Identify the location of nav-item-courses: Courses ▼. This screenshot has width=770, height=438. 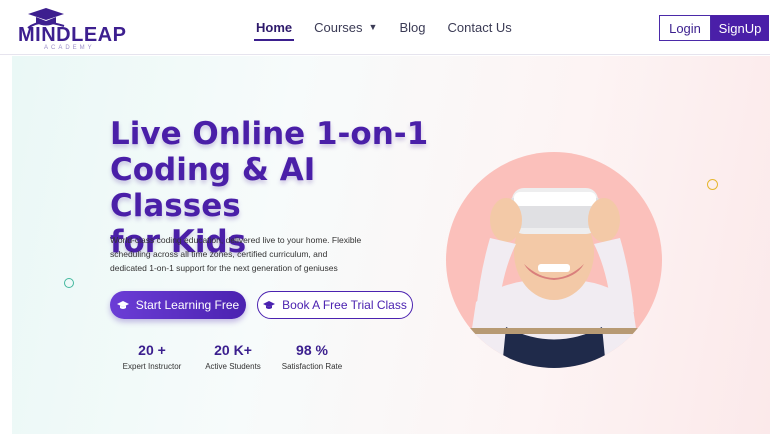
(345, 27).